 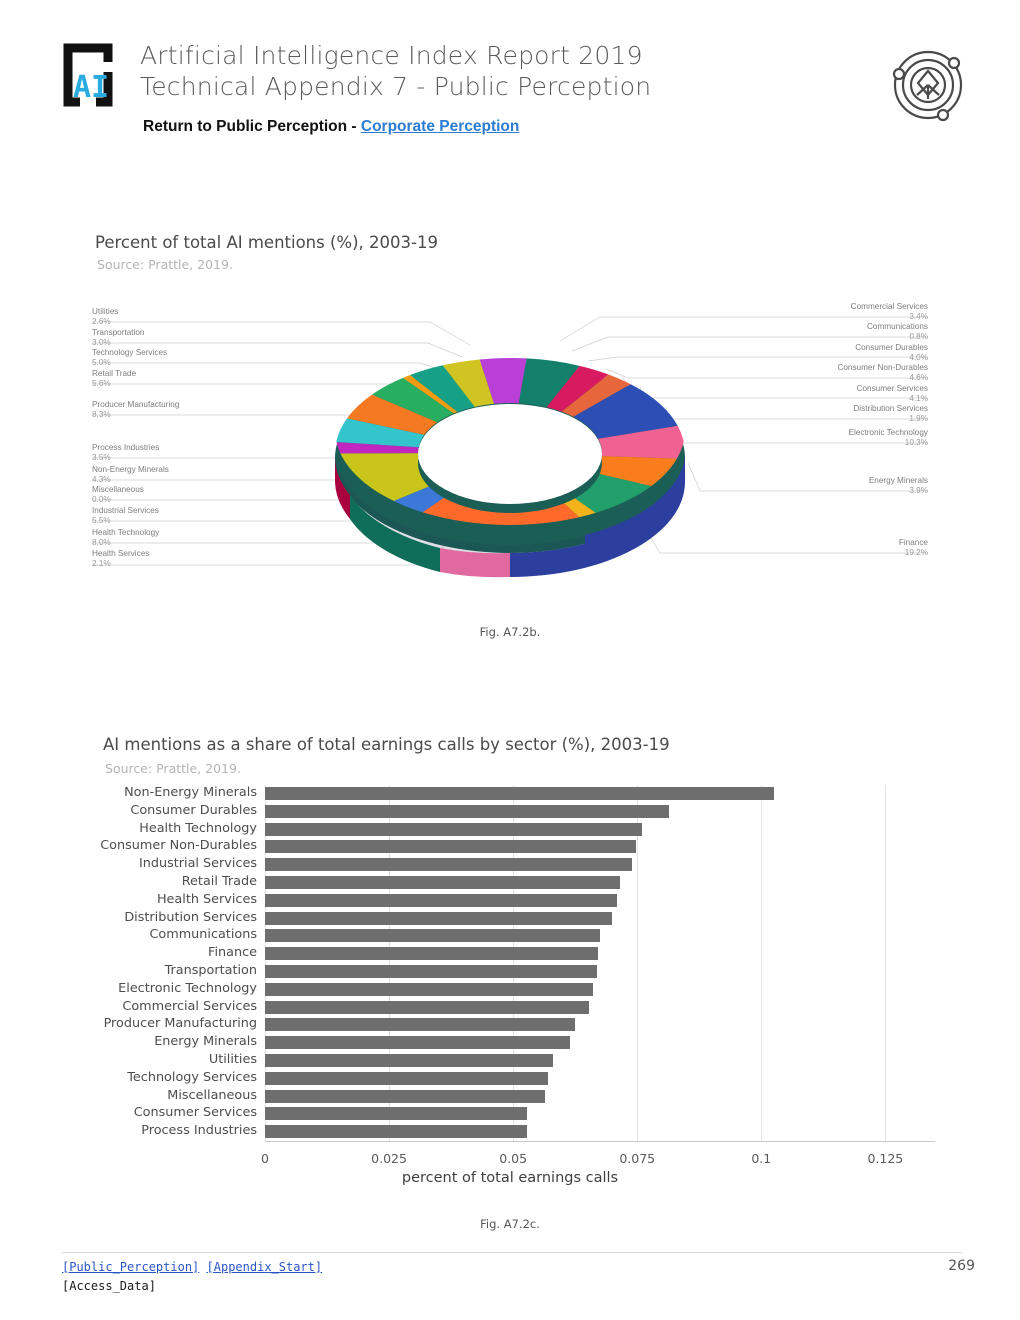 What do you see at coordinates (130, 352) in the screenshot?
I see `label-name: Technology Services` at bounding box center [130, 352].